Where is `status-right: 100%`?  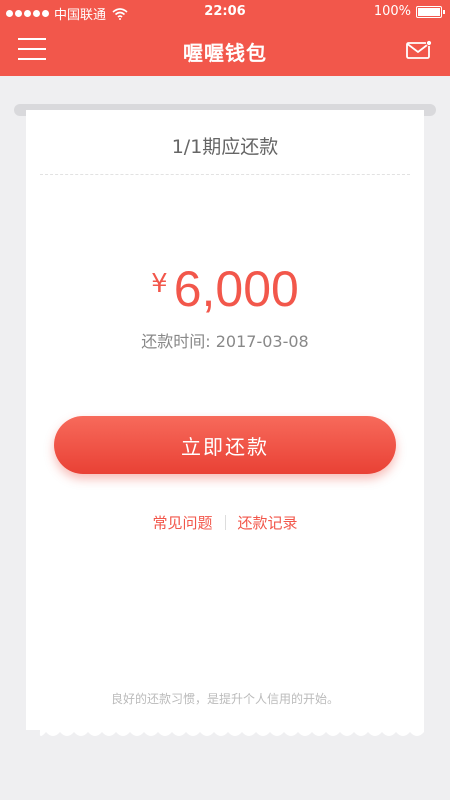
status-right: 100% is located at coordinates (409, 11).